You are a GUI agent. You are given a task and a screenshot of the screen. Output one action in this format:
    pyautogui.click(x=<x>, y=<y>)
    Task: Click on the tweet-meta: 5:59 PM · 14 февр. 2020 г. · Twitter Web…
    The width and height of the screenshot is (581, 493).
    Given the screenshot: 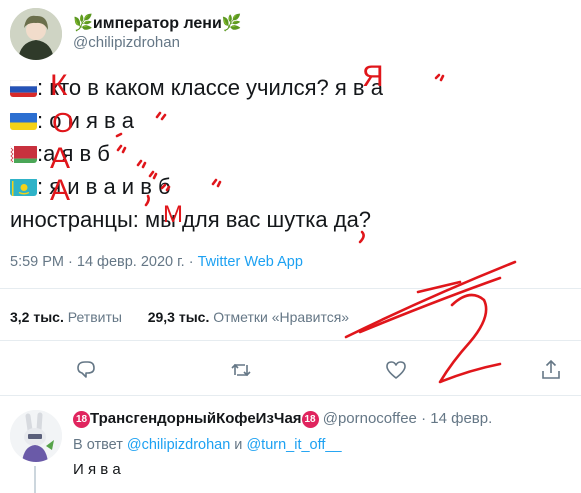 What is the action you would take?
    pyautogui.click(x=156, y=262)
    